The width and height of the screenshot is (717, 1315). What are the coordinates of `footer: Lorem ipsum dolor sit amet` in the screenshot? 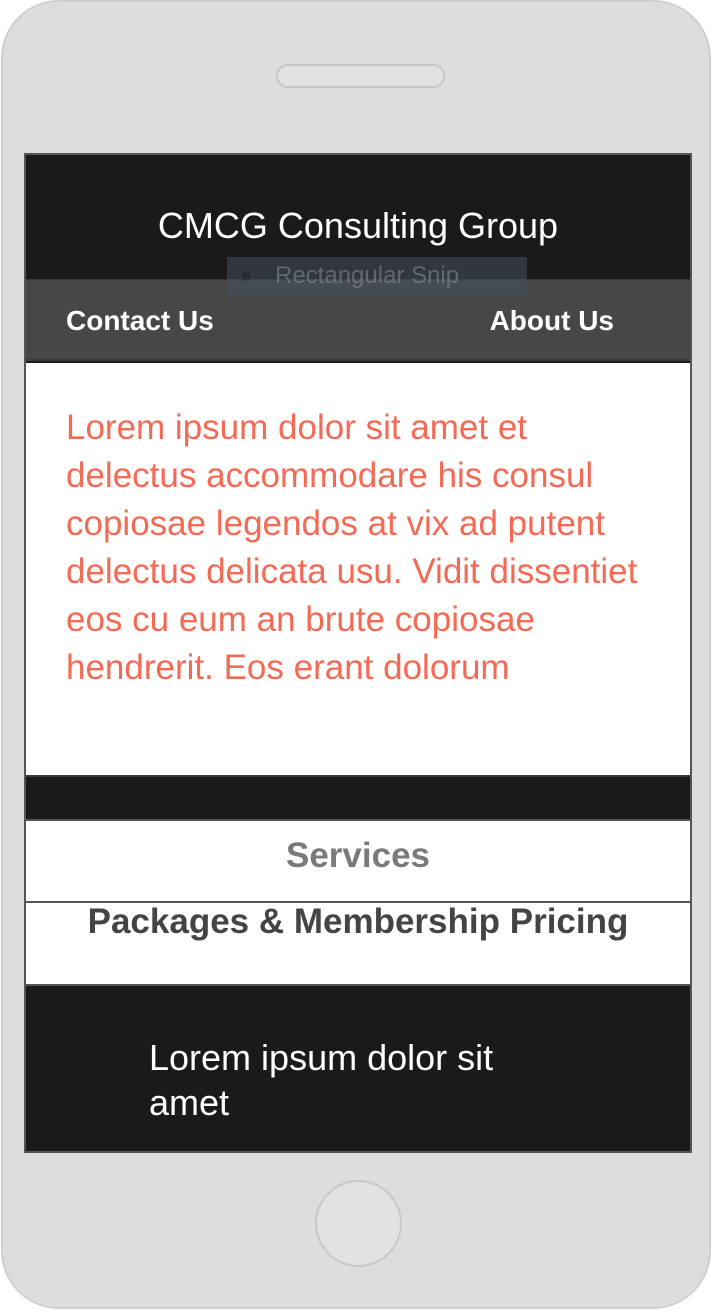 It's located at (358, 1068).